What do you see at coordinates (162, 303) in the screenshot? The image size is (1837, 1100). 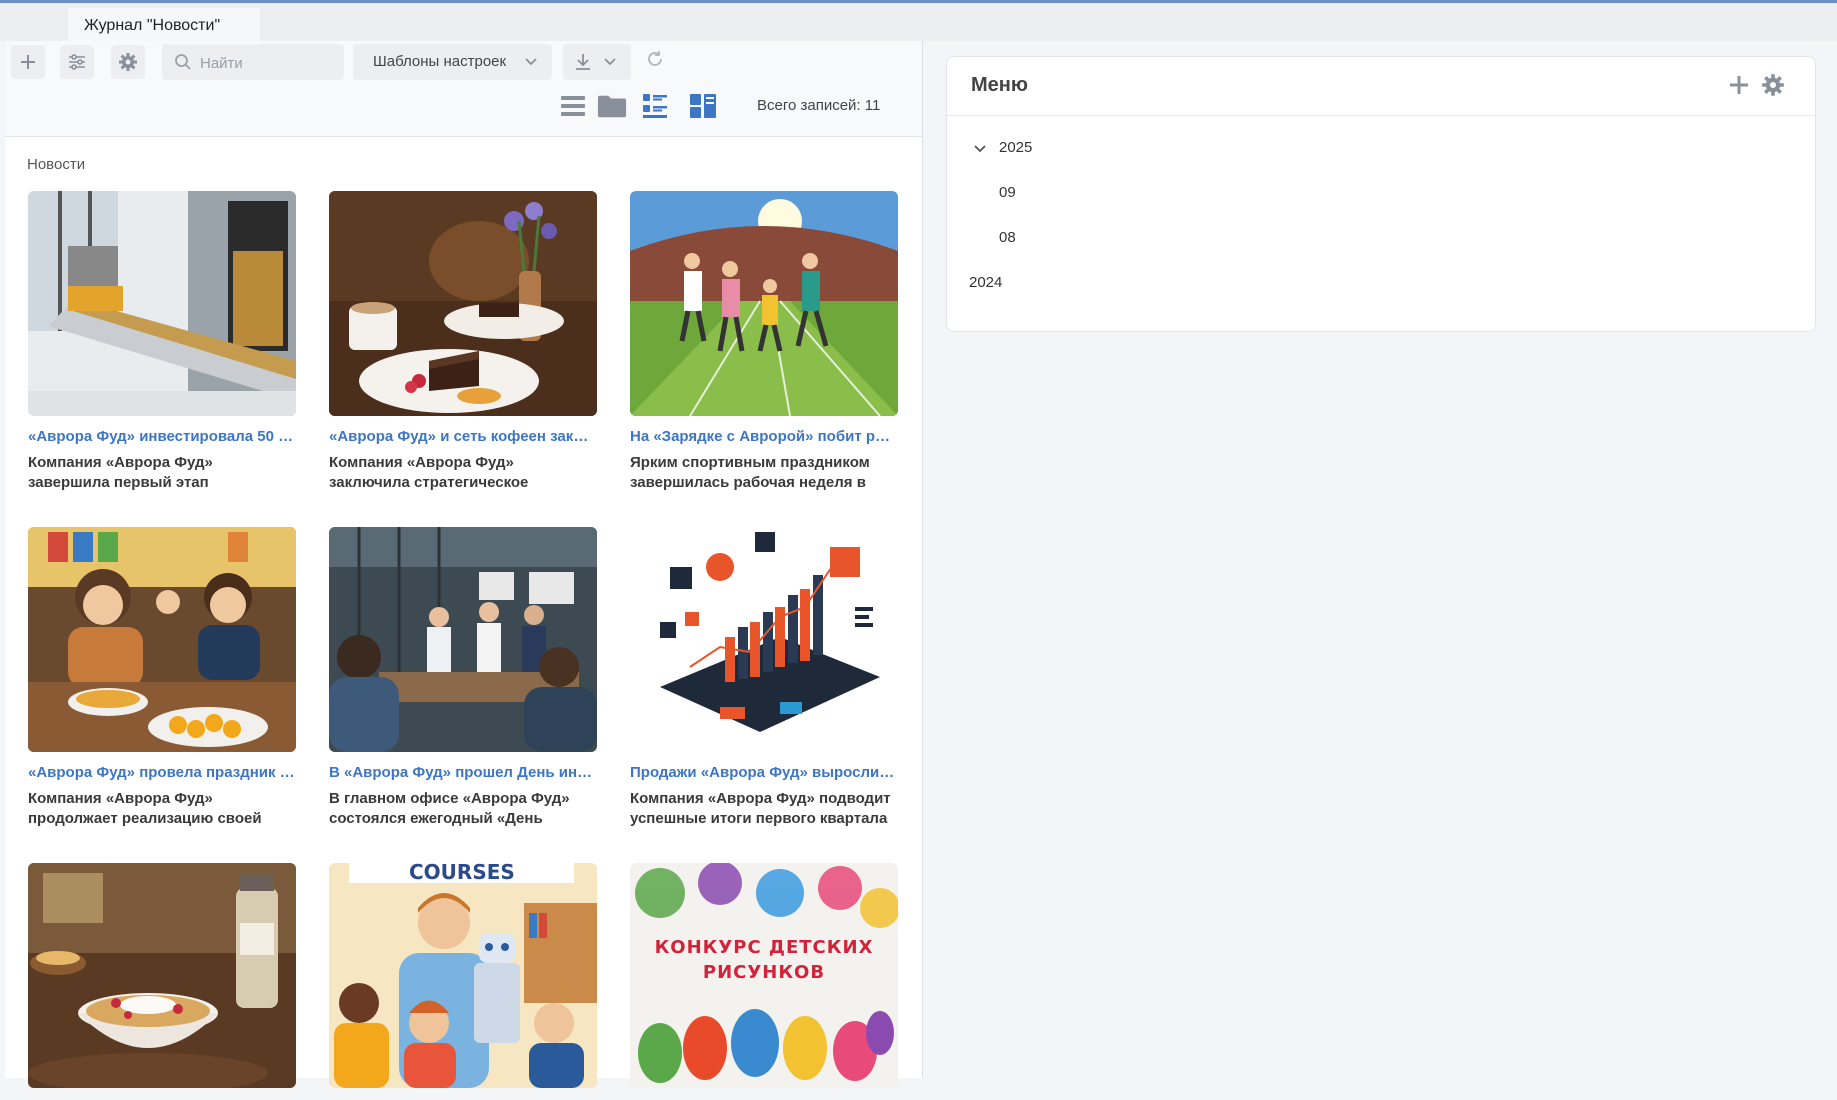 I see `news-image-factory` at bounding box center [162, 303].